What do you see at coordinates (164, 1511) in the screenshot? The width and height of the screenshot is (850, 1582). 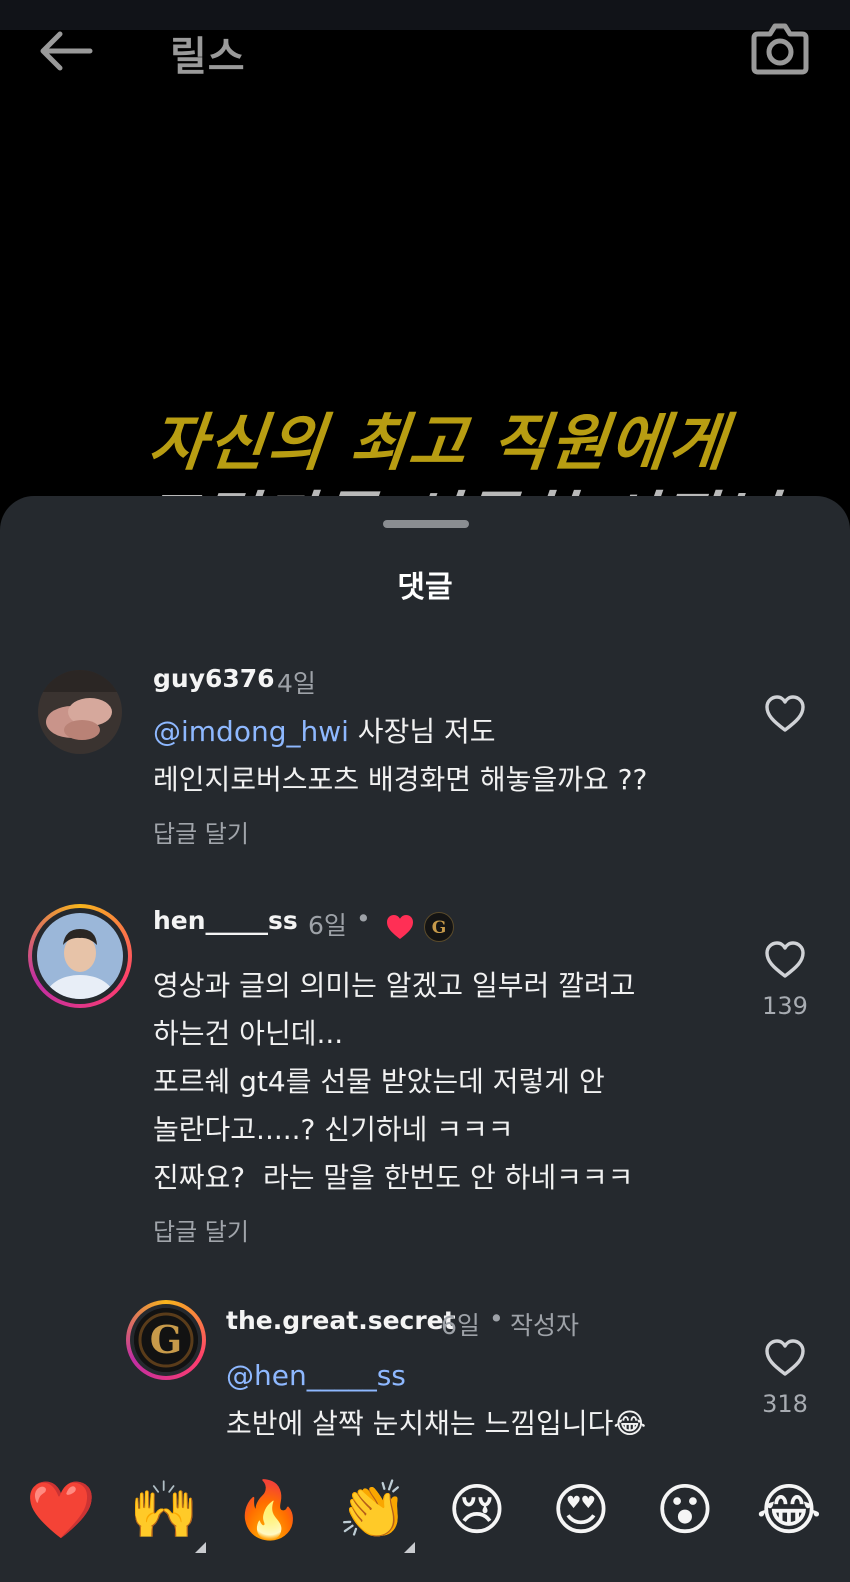 I see `reaction-raising-hands-button: 🙌` at bounding box center [164, 1511].